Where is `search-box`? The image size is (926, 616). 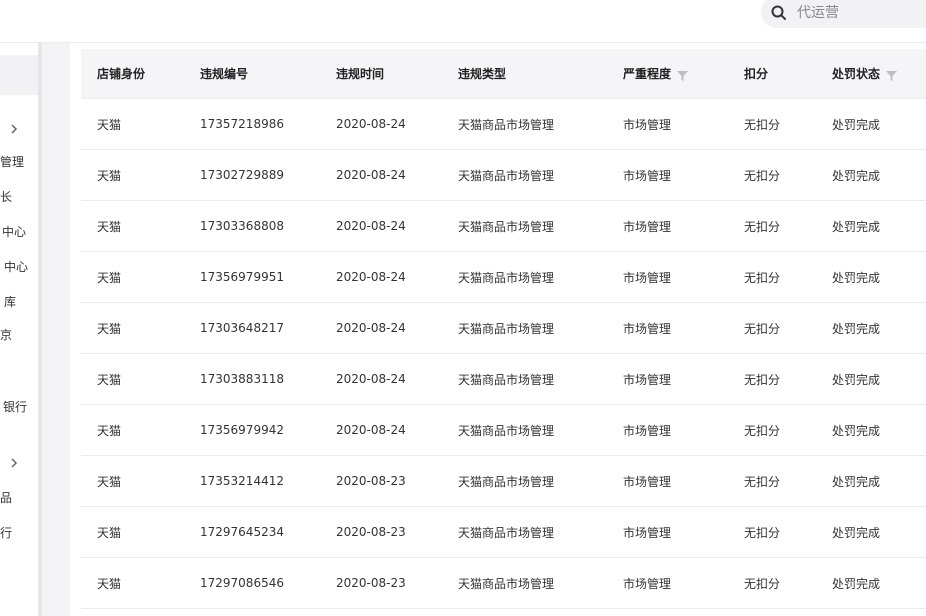 search-box is located at coordinates (843, 14).